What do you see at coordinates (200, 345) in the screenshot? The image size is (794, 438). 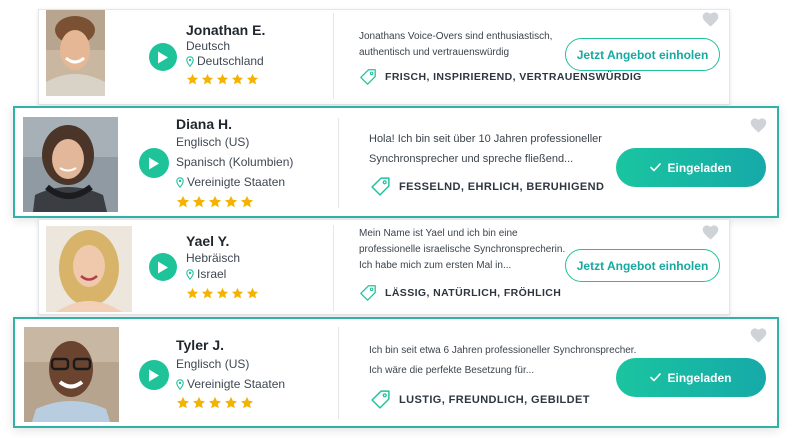 I see `artist-name: Tyler J.` at bounding box center [200, 345].